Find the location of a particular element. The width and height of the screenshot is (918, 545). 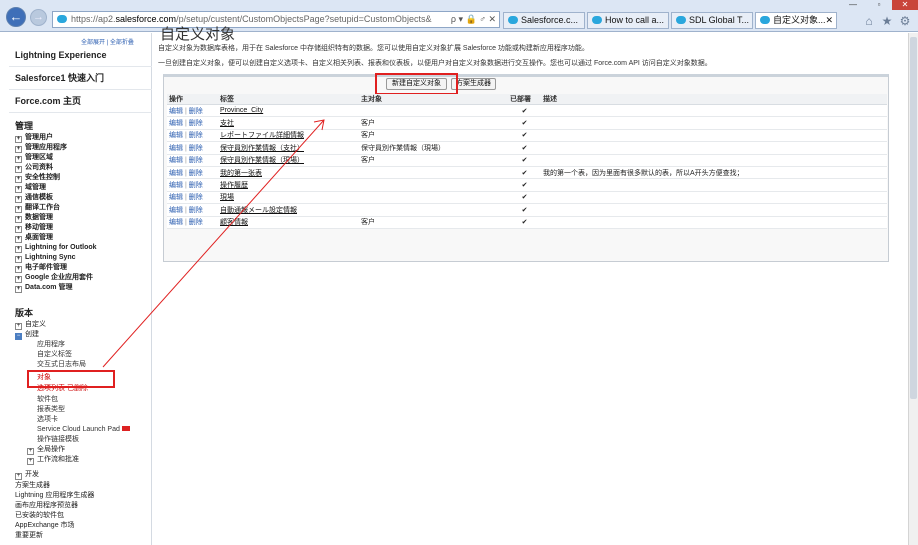

sidebar-sub-apps: 应用程序 is located at coordinates (51, 345).